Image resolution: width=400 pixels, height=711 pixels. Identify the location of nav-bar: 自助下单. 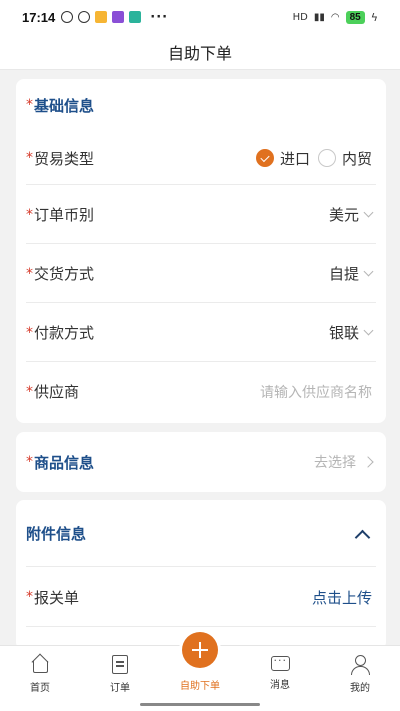
(200, 52).